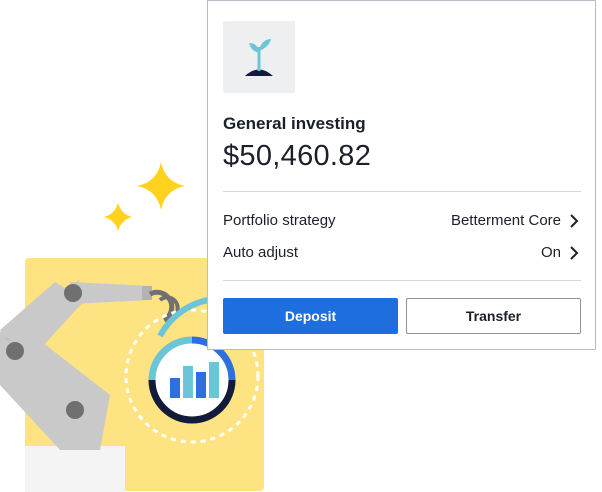 The height and width of the screenshot is (492, 602). Describe the element at coordinates (402, 253) in the screenshot. I see `auto-adjust-row: Auto adjust On` at that location.